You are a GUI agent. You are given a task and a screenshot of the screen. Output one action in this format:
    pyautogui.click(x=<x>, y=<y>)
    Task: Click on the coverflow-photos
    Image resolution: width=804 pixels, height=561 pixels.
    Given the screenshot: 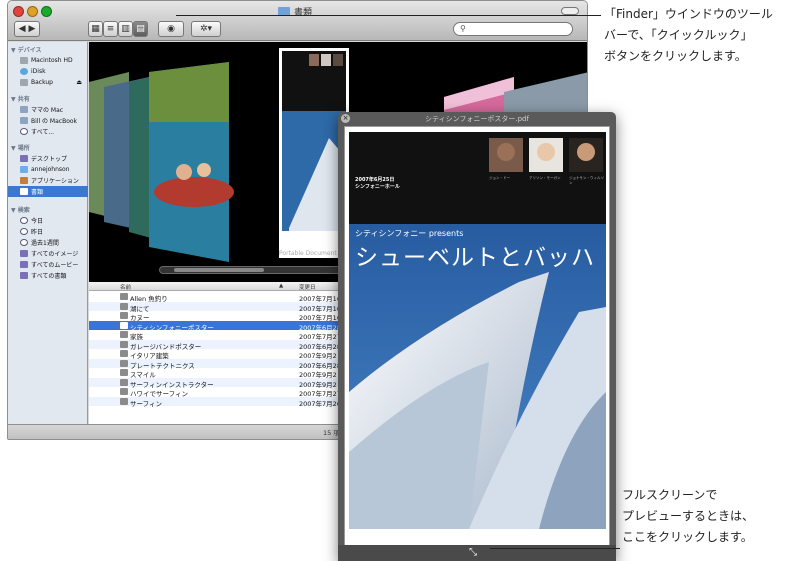 What is the action you would take?
    pyautogui.click(x=194, y=162)
    